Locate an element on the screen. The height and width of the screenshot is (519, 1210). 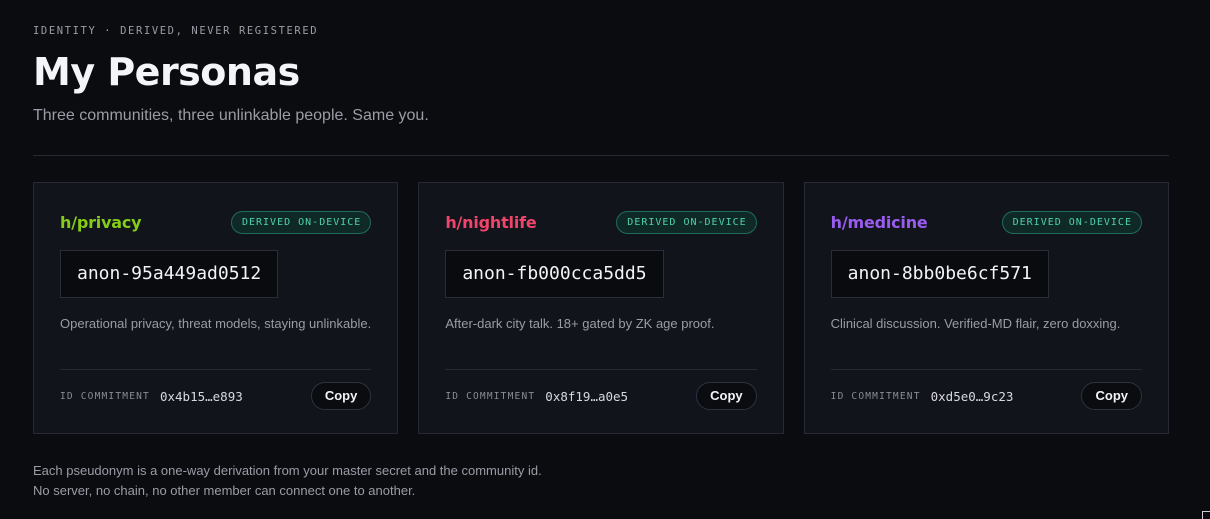
section-eyebrow: IDENTITY · DERIVED, NEVER REGISTERED is located at coordinates (176, 31).